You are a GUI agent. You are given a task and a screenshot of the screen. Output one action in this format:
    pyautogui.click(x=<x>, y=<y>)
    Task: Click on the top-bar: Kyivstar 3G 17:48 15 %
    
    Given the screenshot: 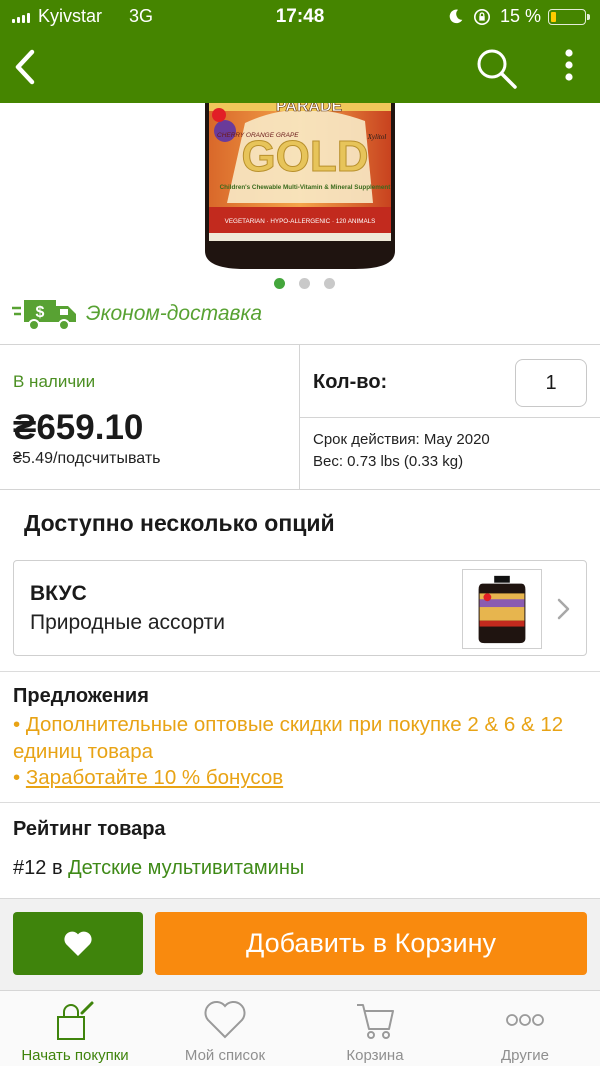 What is the action you would take?
    pyautogui.click(x=300, y=51)
    